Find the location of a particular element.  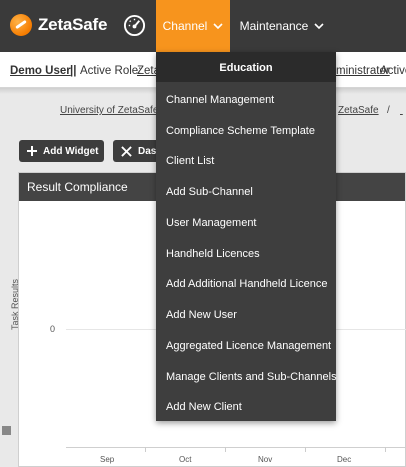

chart-x-axis is located at coordinates (236, 447).